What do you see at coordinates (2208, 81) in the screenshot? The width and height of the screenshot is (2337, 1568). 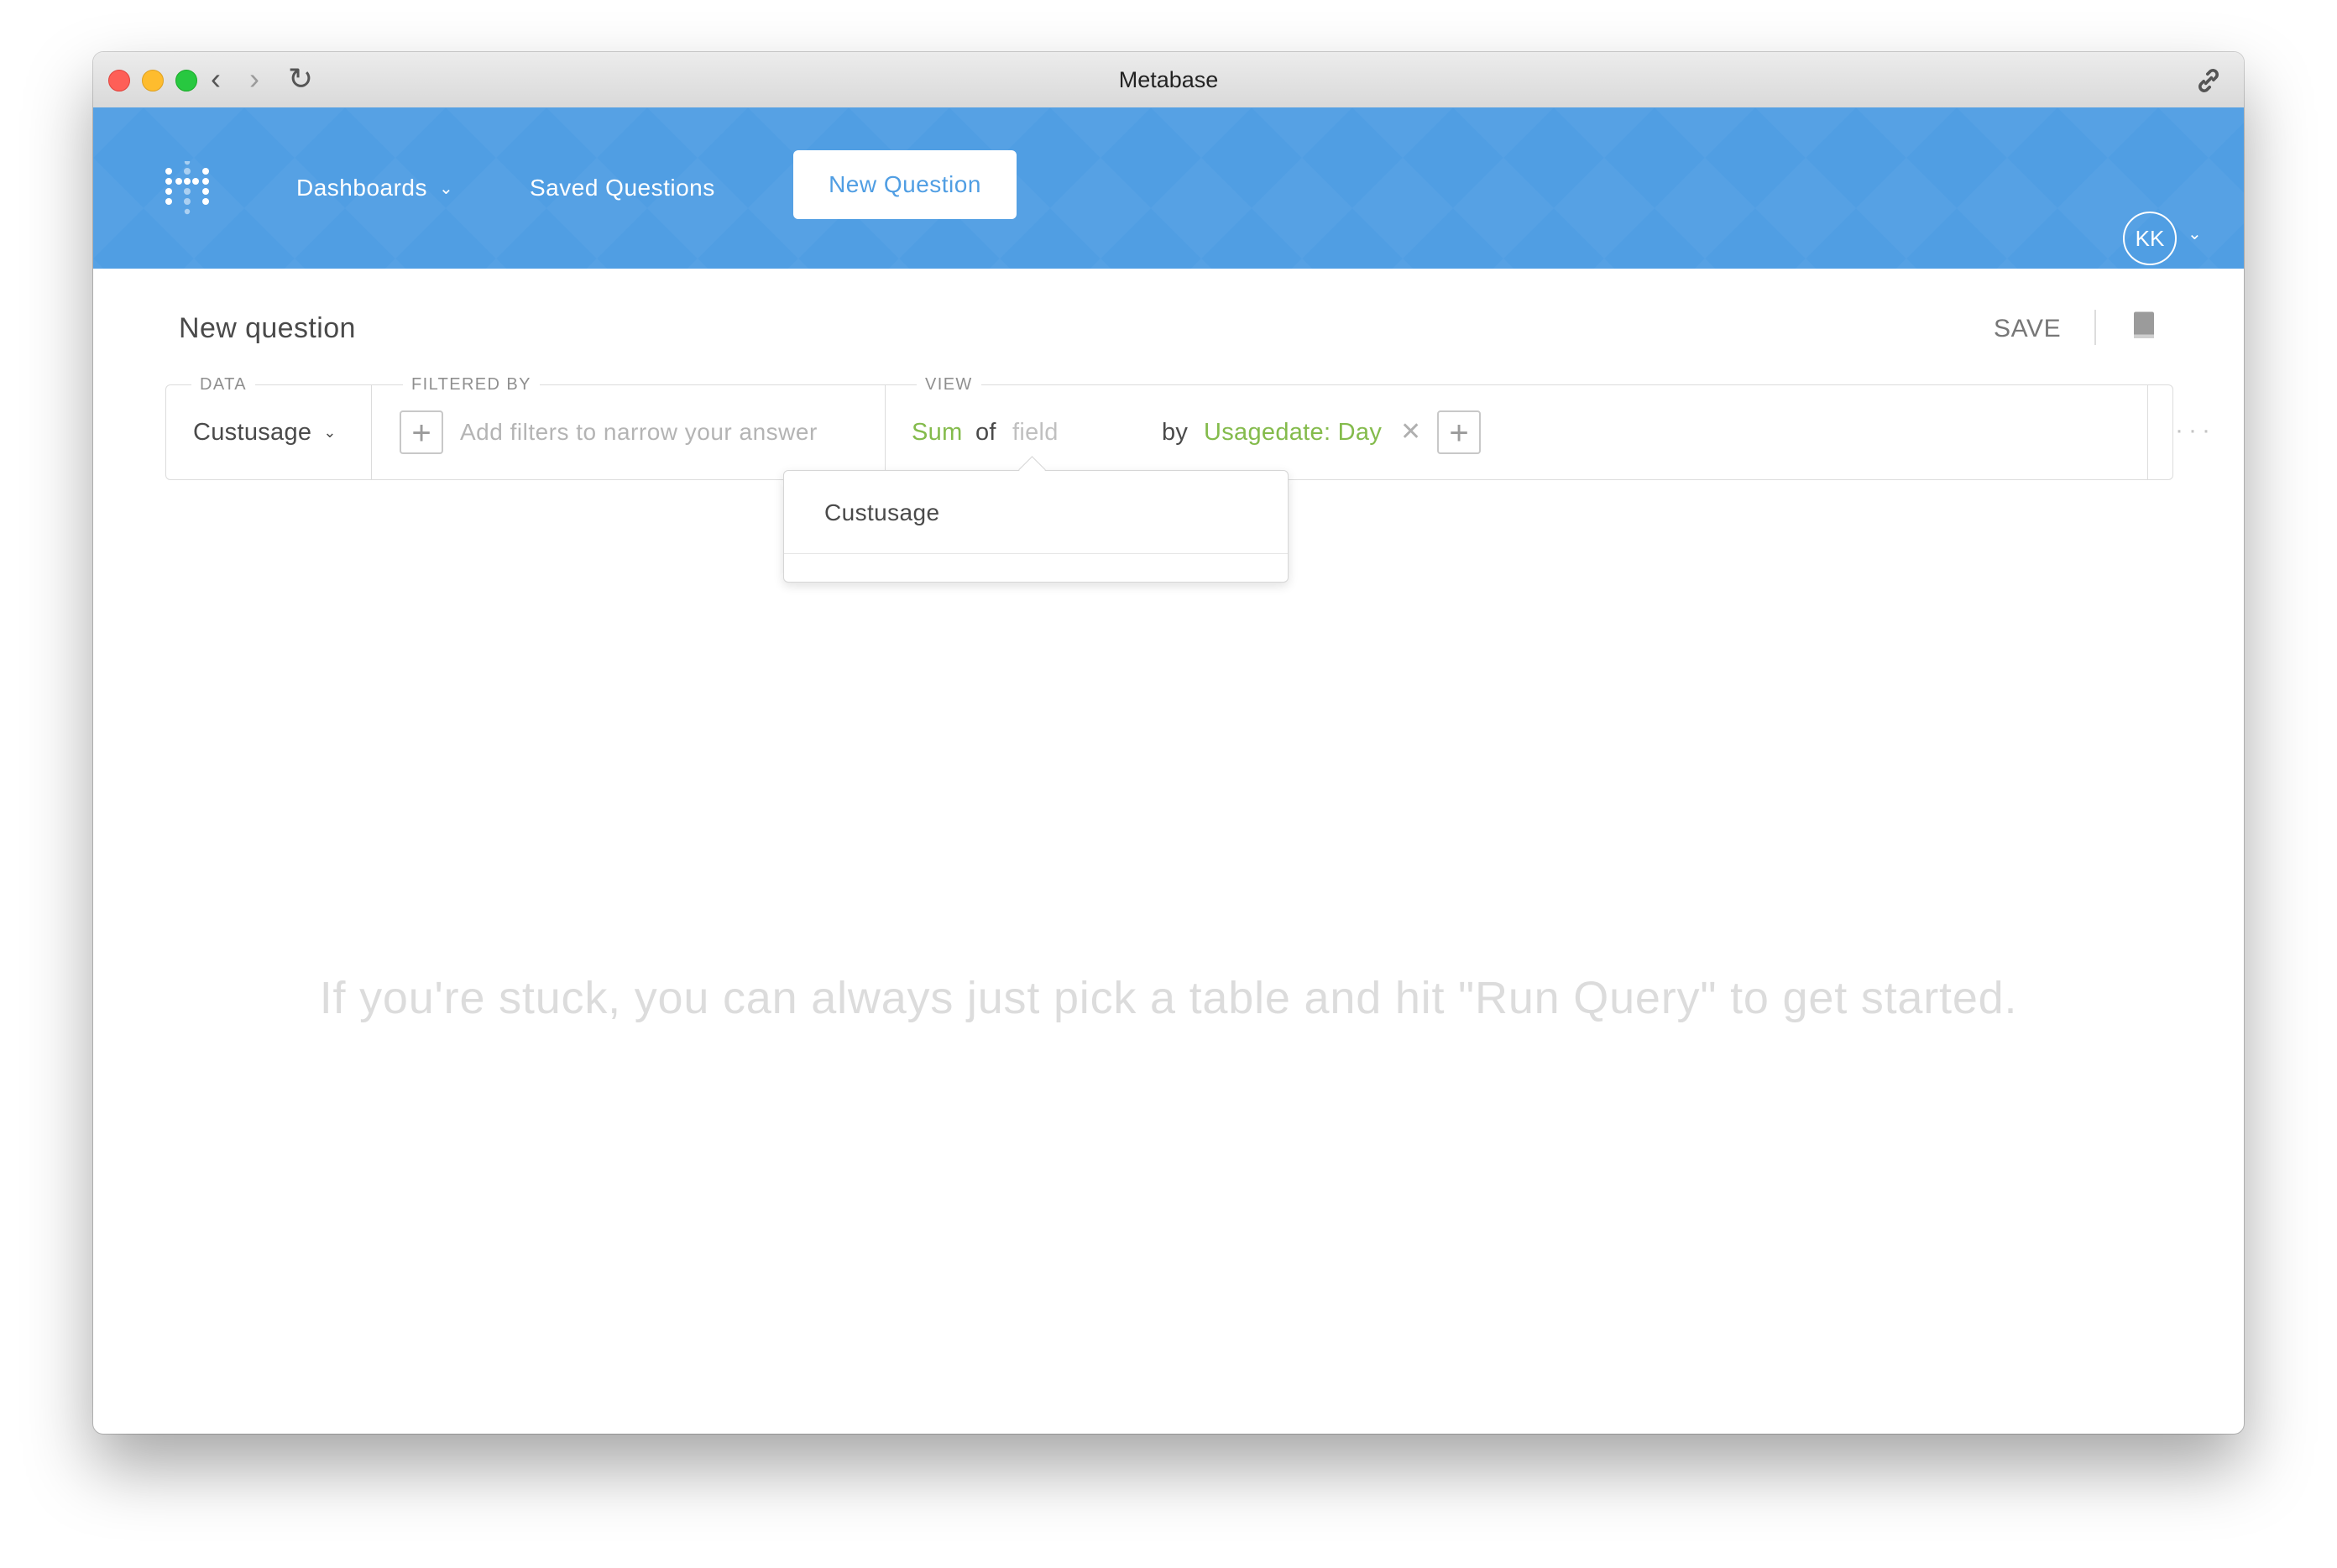 I see `link-icon` at bounding box center [2208, 81].